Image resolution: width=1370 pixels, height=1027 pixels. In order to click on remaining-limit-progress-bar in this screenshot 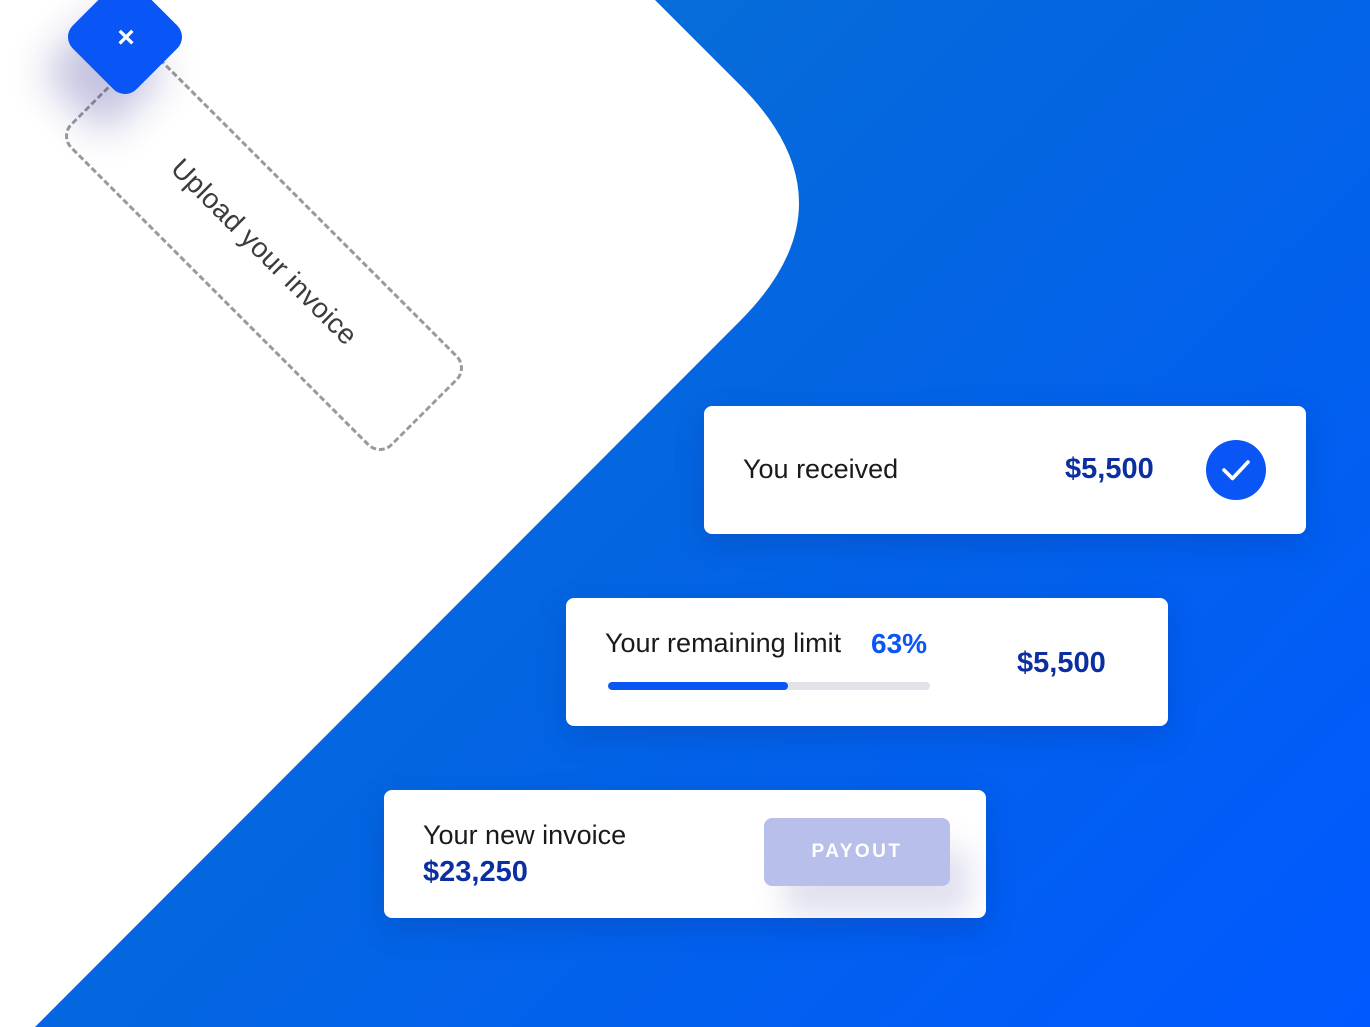, I will do `click(769, 686)`.